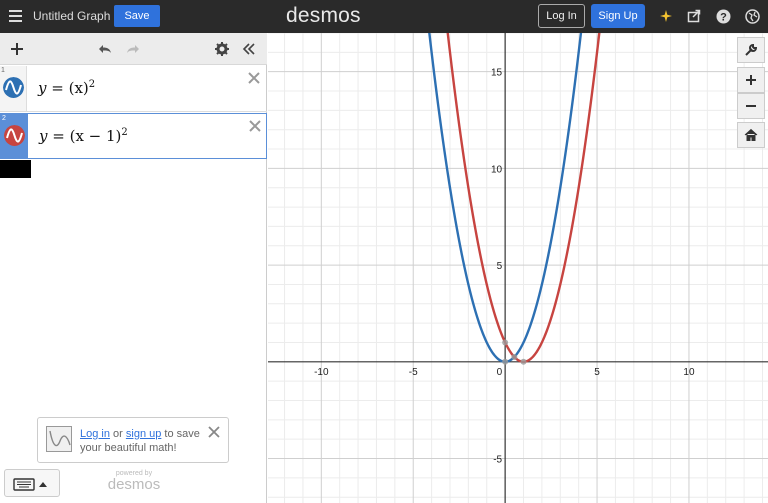  I want to click on expression-toolbar, so click(133, 49).